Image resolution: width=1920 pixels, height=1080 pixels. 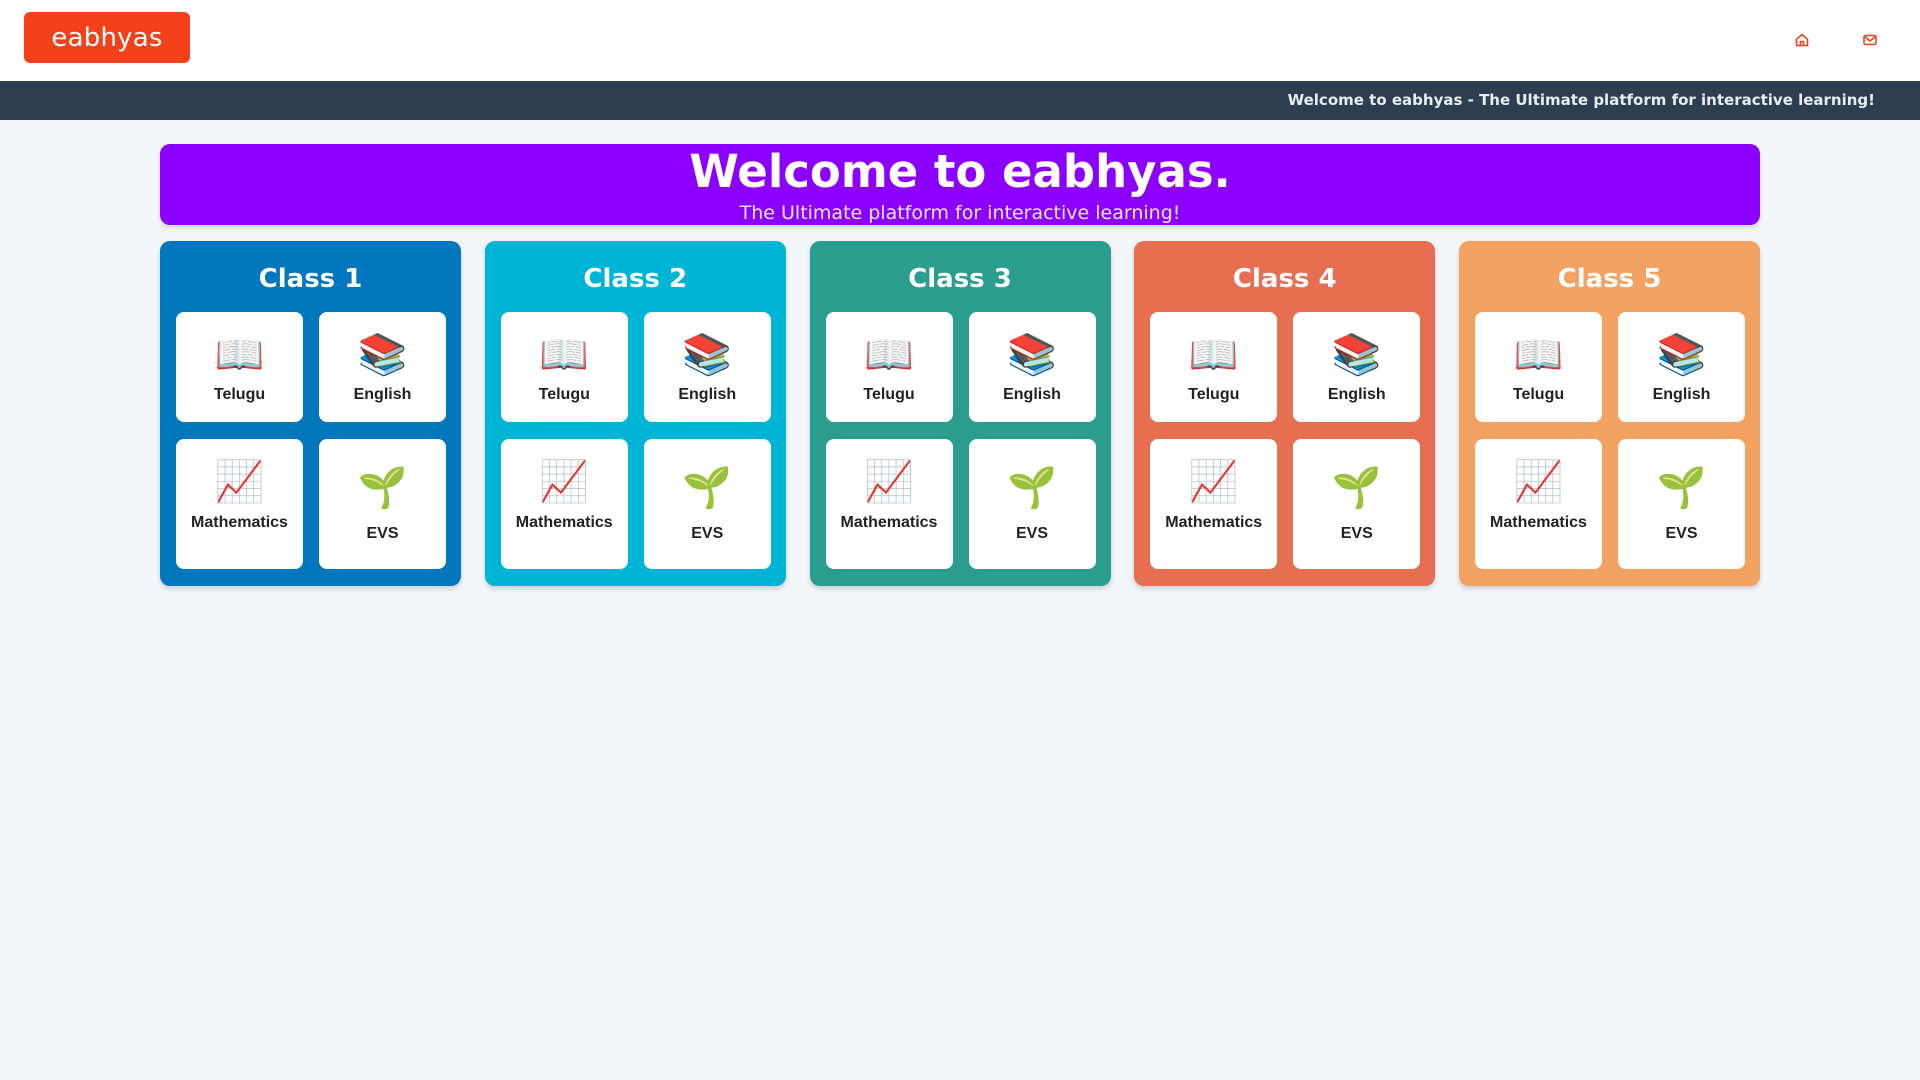 What do you see at coordinates (1802, 40) in the screenshot?
I see `home-icon` at bounding box center [1802, 40].